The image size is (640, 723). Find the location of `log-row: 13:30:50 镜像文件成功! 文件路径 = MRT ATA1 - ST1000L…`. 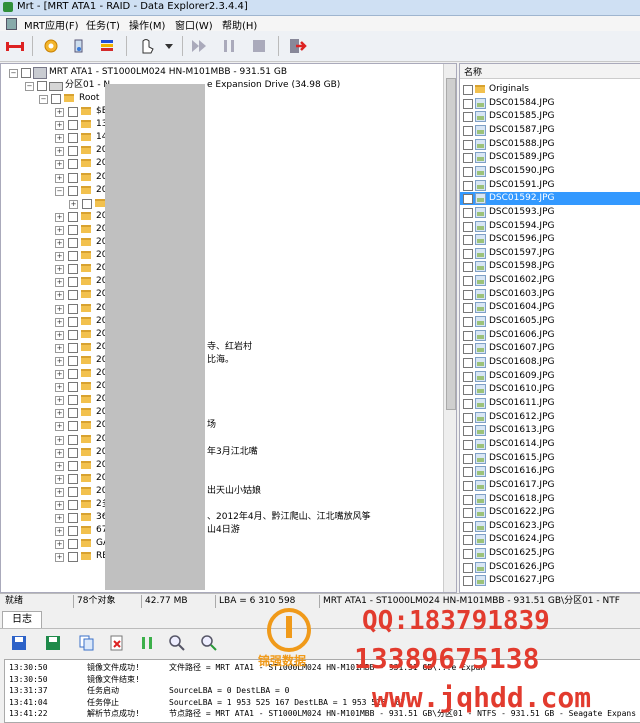

log-row: 13:30:50 镜像文件成功! 文件路径 = MRT ATA1 - ST1000L… is located at coordinates (322, 667).